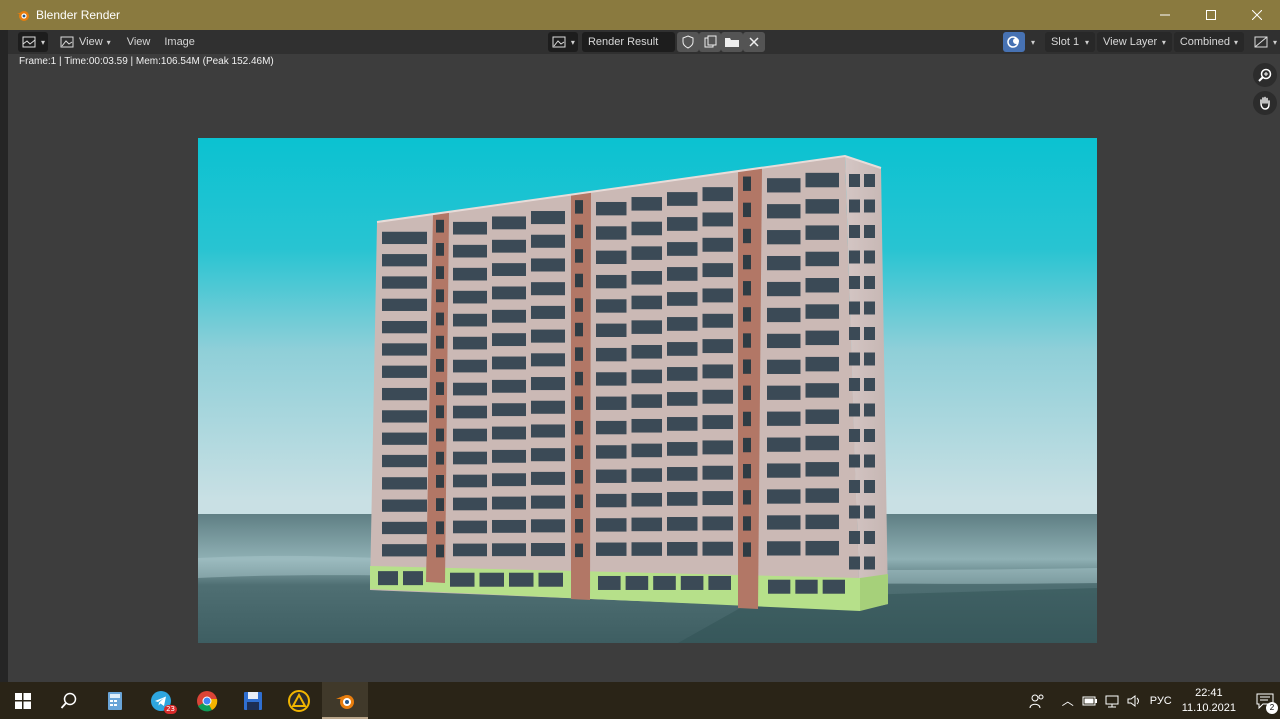  Describe the element at coordinates (33, 42) in the screenshot. I see `editor-type-button: ▾` at that location.